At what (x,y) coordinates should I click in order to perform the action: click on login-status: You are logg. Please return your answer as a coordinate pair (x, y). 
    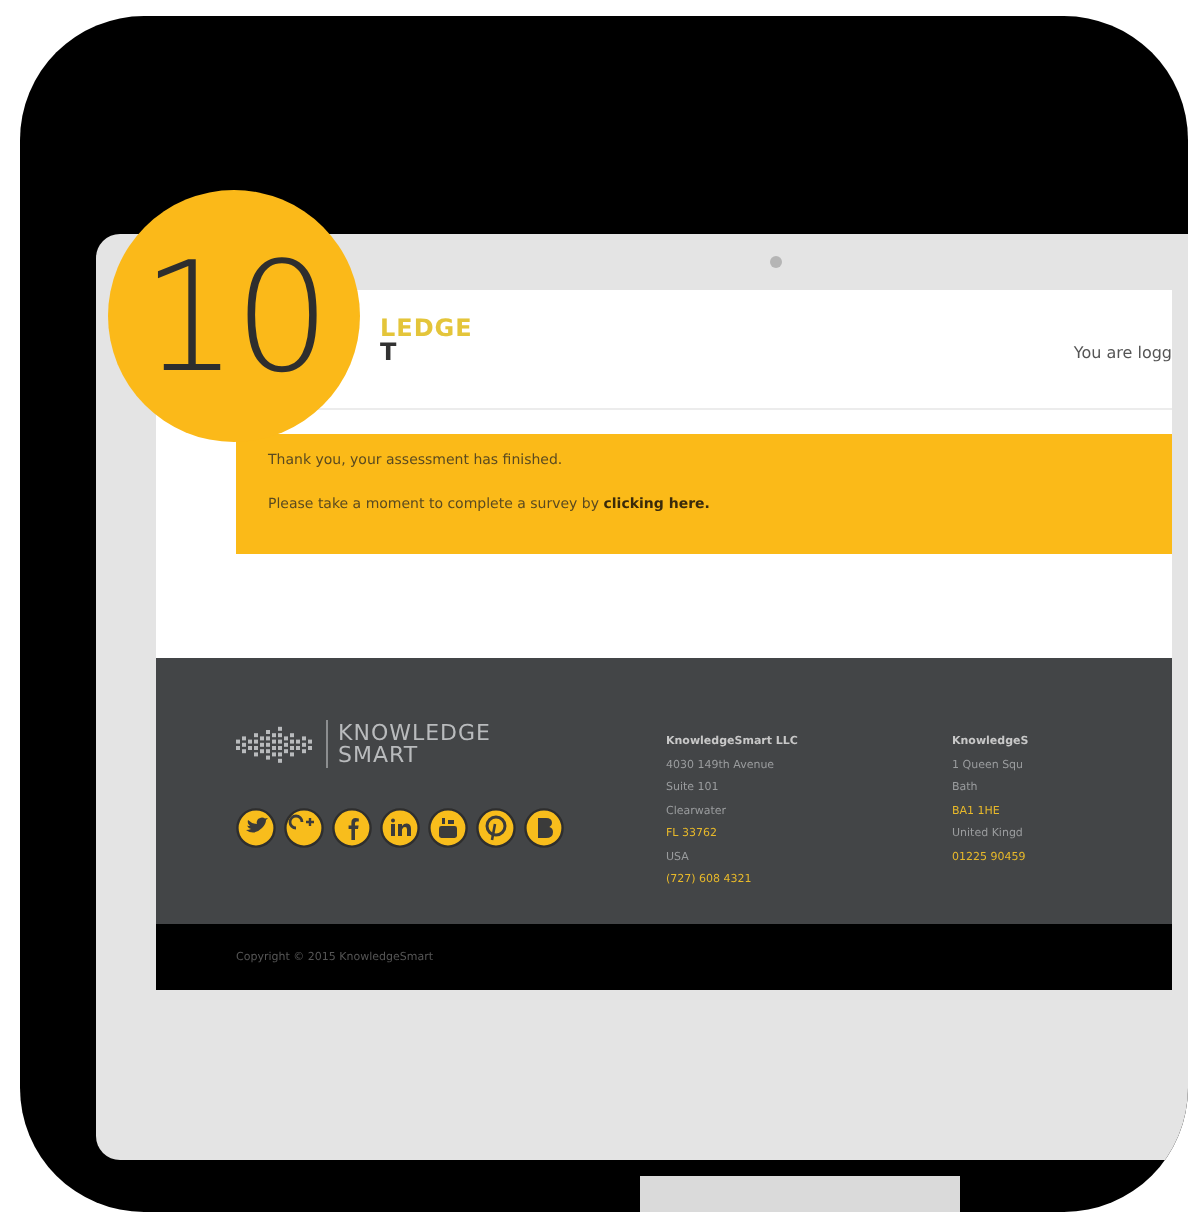
    Looking at the image, I should click on (1122, 353).